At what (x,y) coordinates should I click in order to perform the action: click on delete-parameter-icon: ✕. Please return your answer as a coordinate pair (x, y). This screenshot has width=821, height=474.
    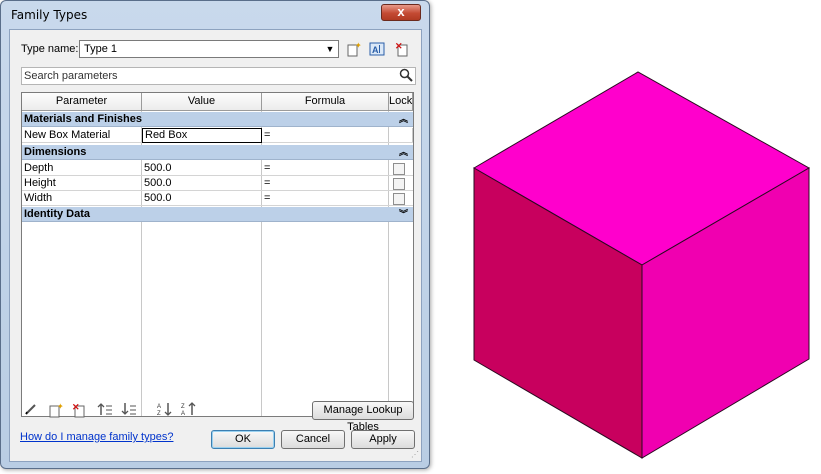
    Looking at the image, I should click on (79, 410).